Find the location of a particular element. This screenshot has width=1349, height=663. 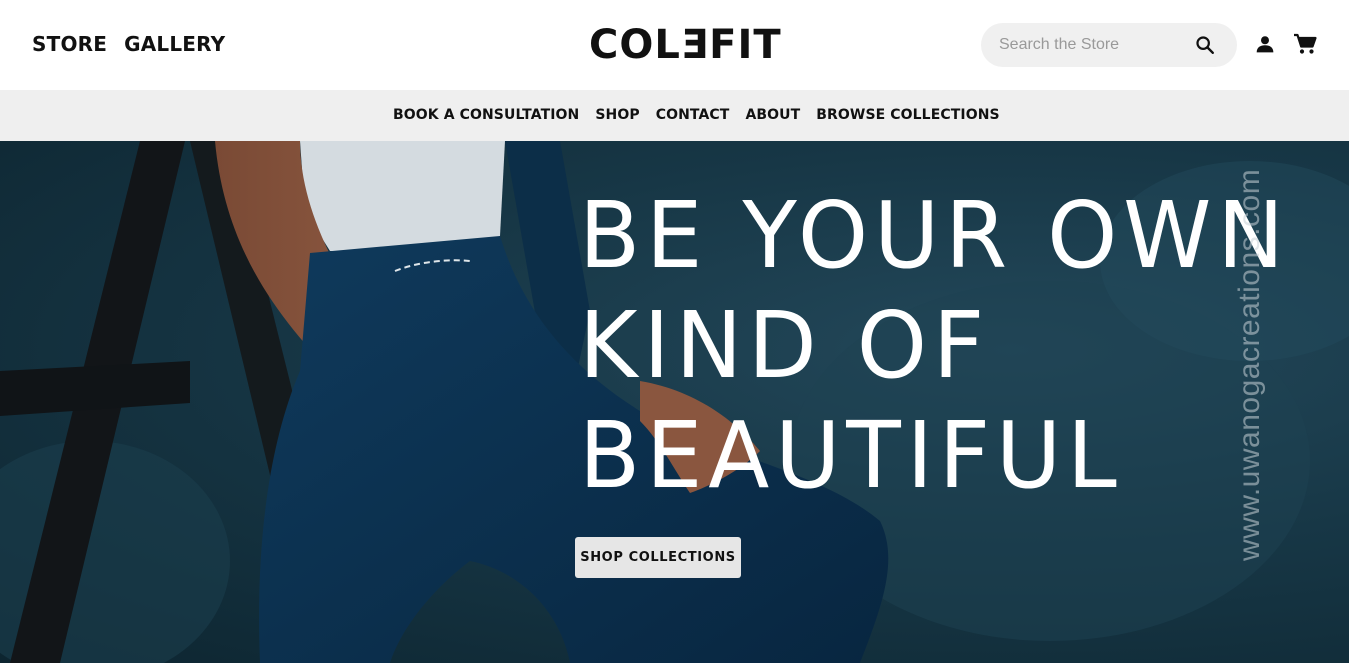

headline-line-1: BE YOUR OWN is located at coordinates (934, 235).